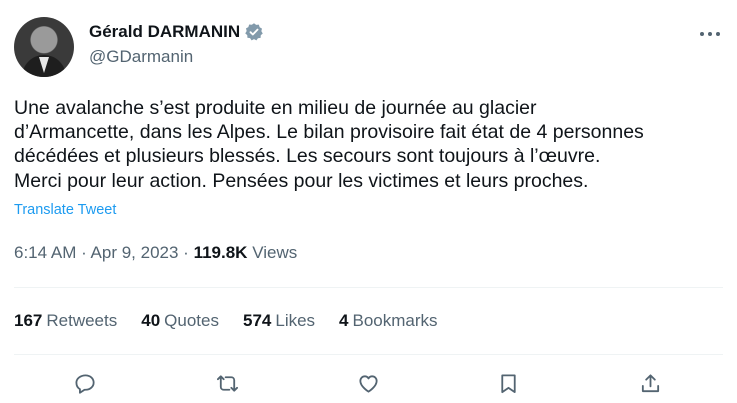  I want to click on like-button, so click(368, 383).